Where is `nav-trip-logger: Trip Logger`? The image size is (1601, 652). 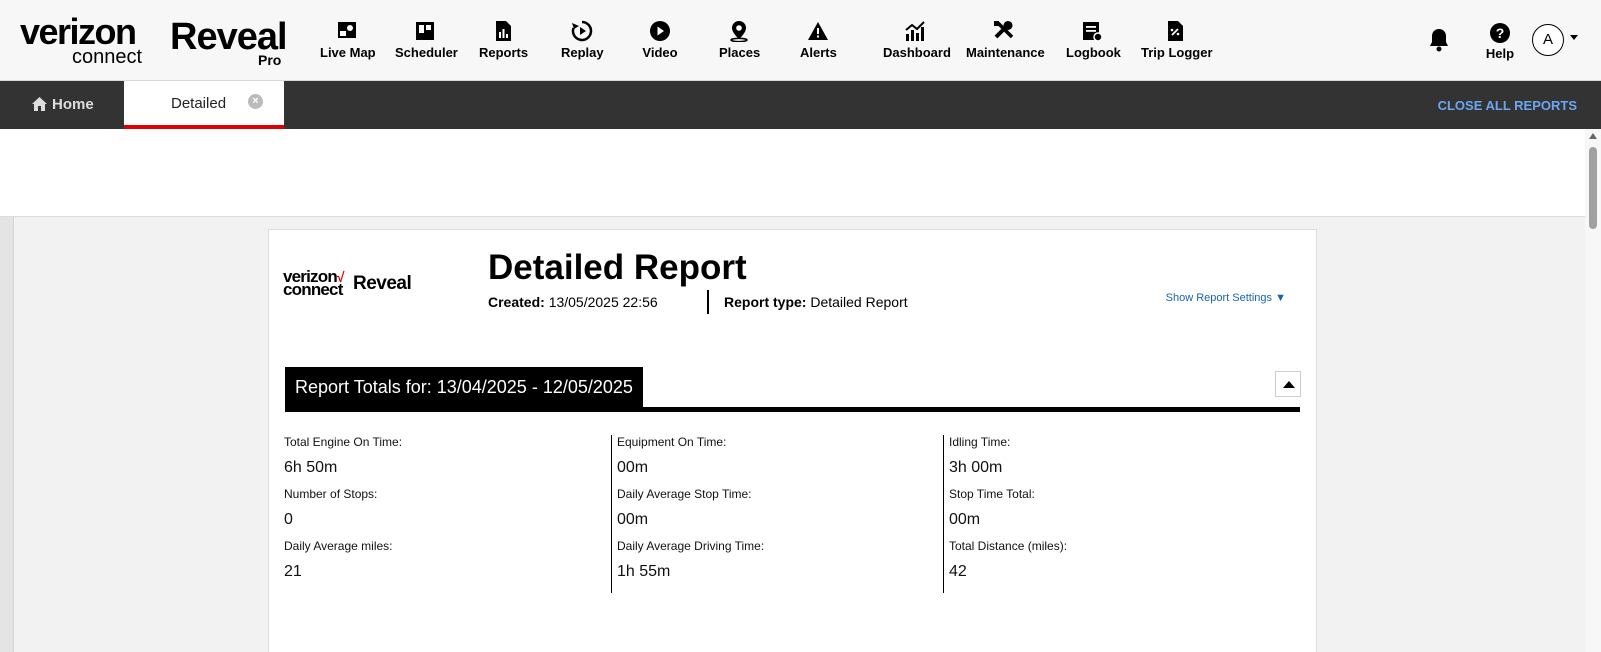
nav-trip-logger: Trip Logger is located at coordinates (1177, 41).